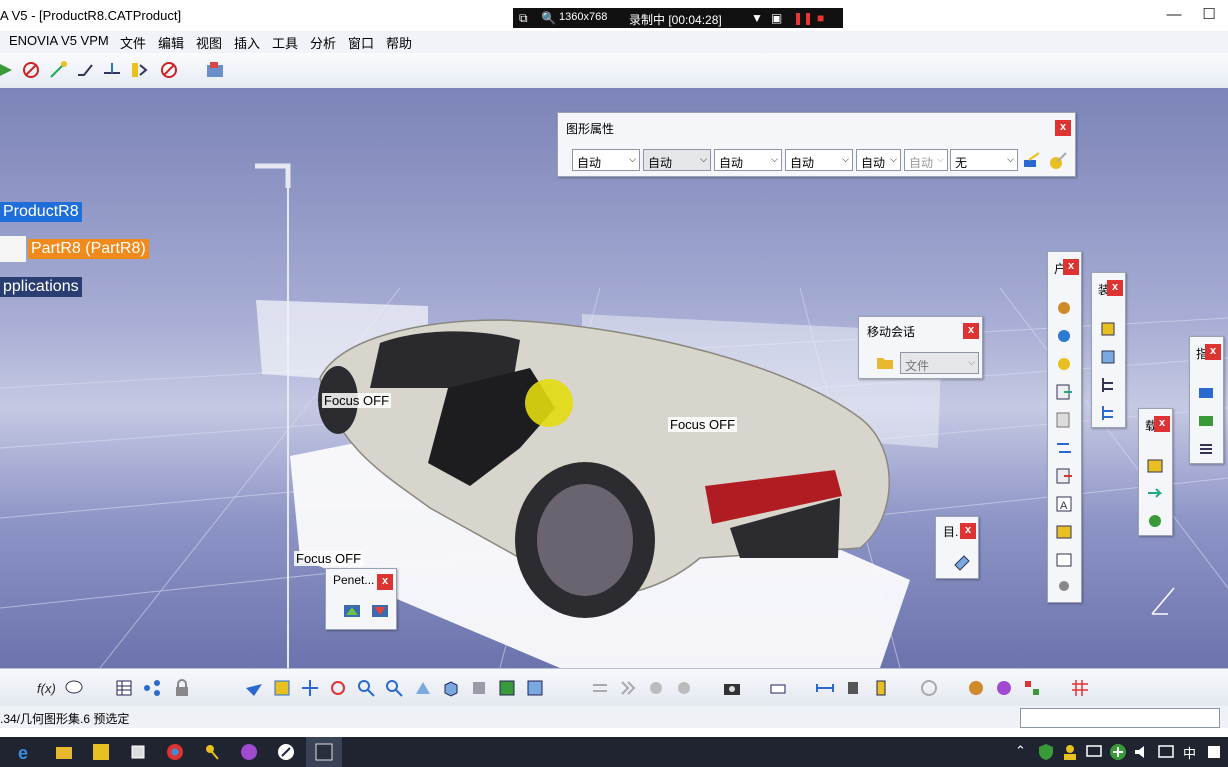  Describe the element at coordinates (88, 249) in the screenshot. I see `tree-part: PartR8 (PartR8)` at that location.